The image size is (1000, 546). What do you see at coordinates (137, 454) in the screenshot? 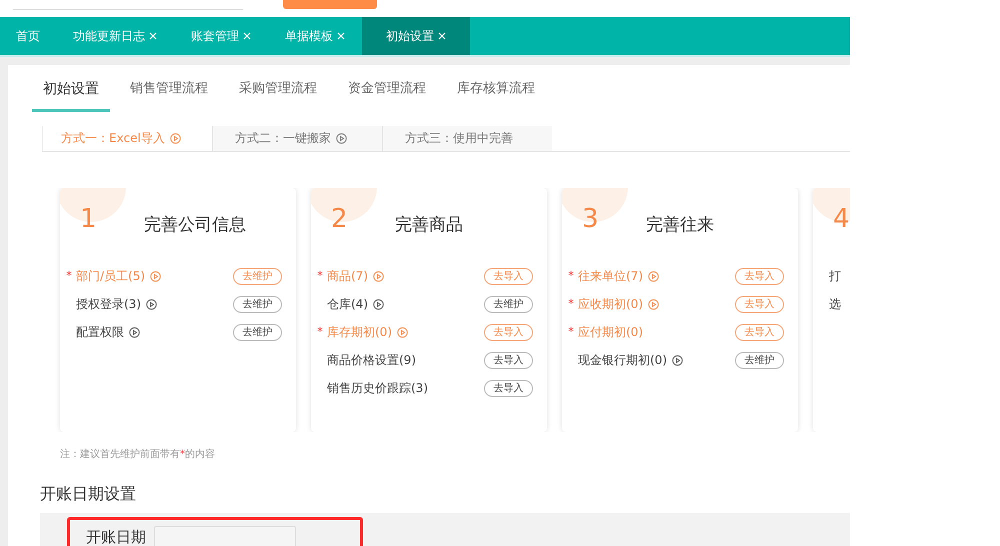
I see `note-text: 注：建议首先维护前面带有*的内容` at bounding box center [137, 454].